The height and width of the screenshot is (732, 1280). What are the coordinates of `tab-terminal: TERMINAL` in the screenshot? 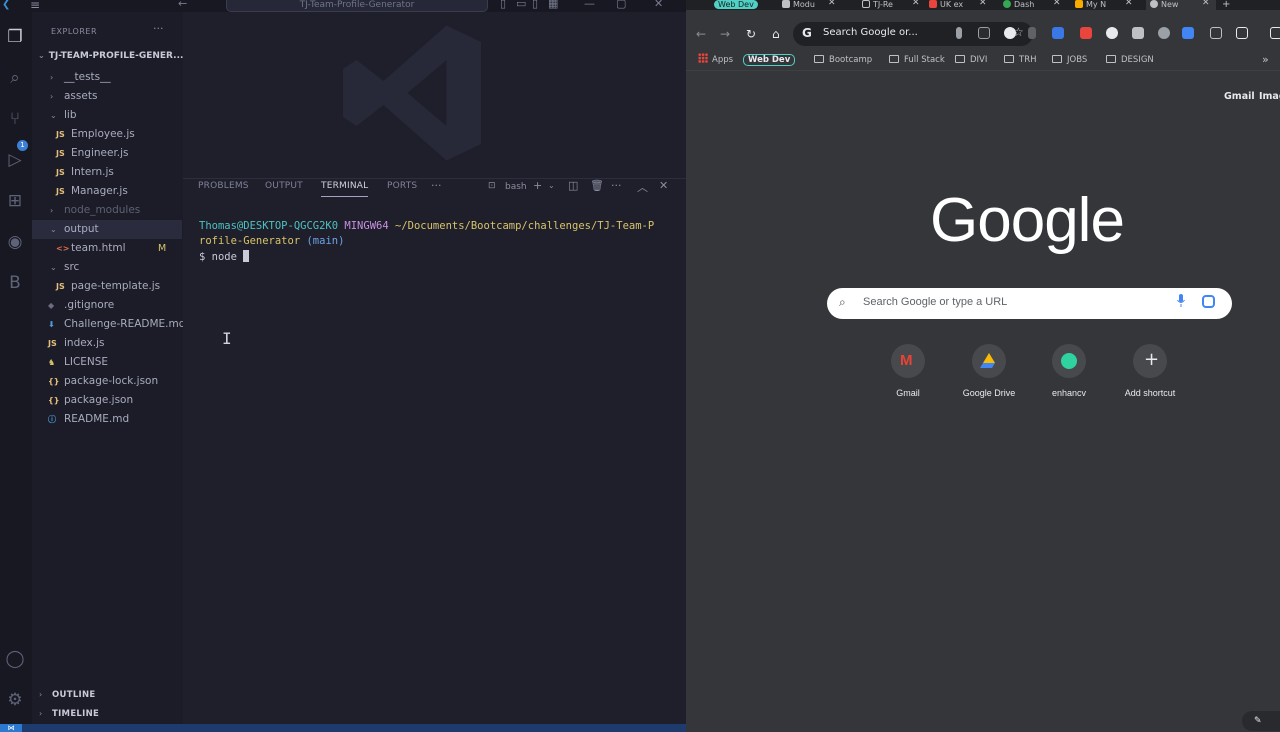 It's located at (345, 189).